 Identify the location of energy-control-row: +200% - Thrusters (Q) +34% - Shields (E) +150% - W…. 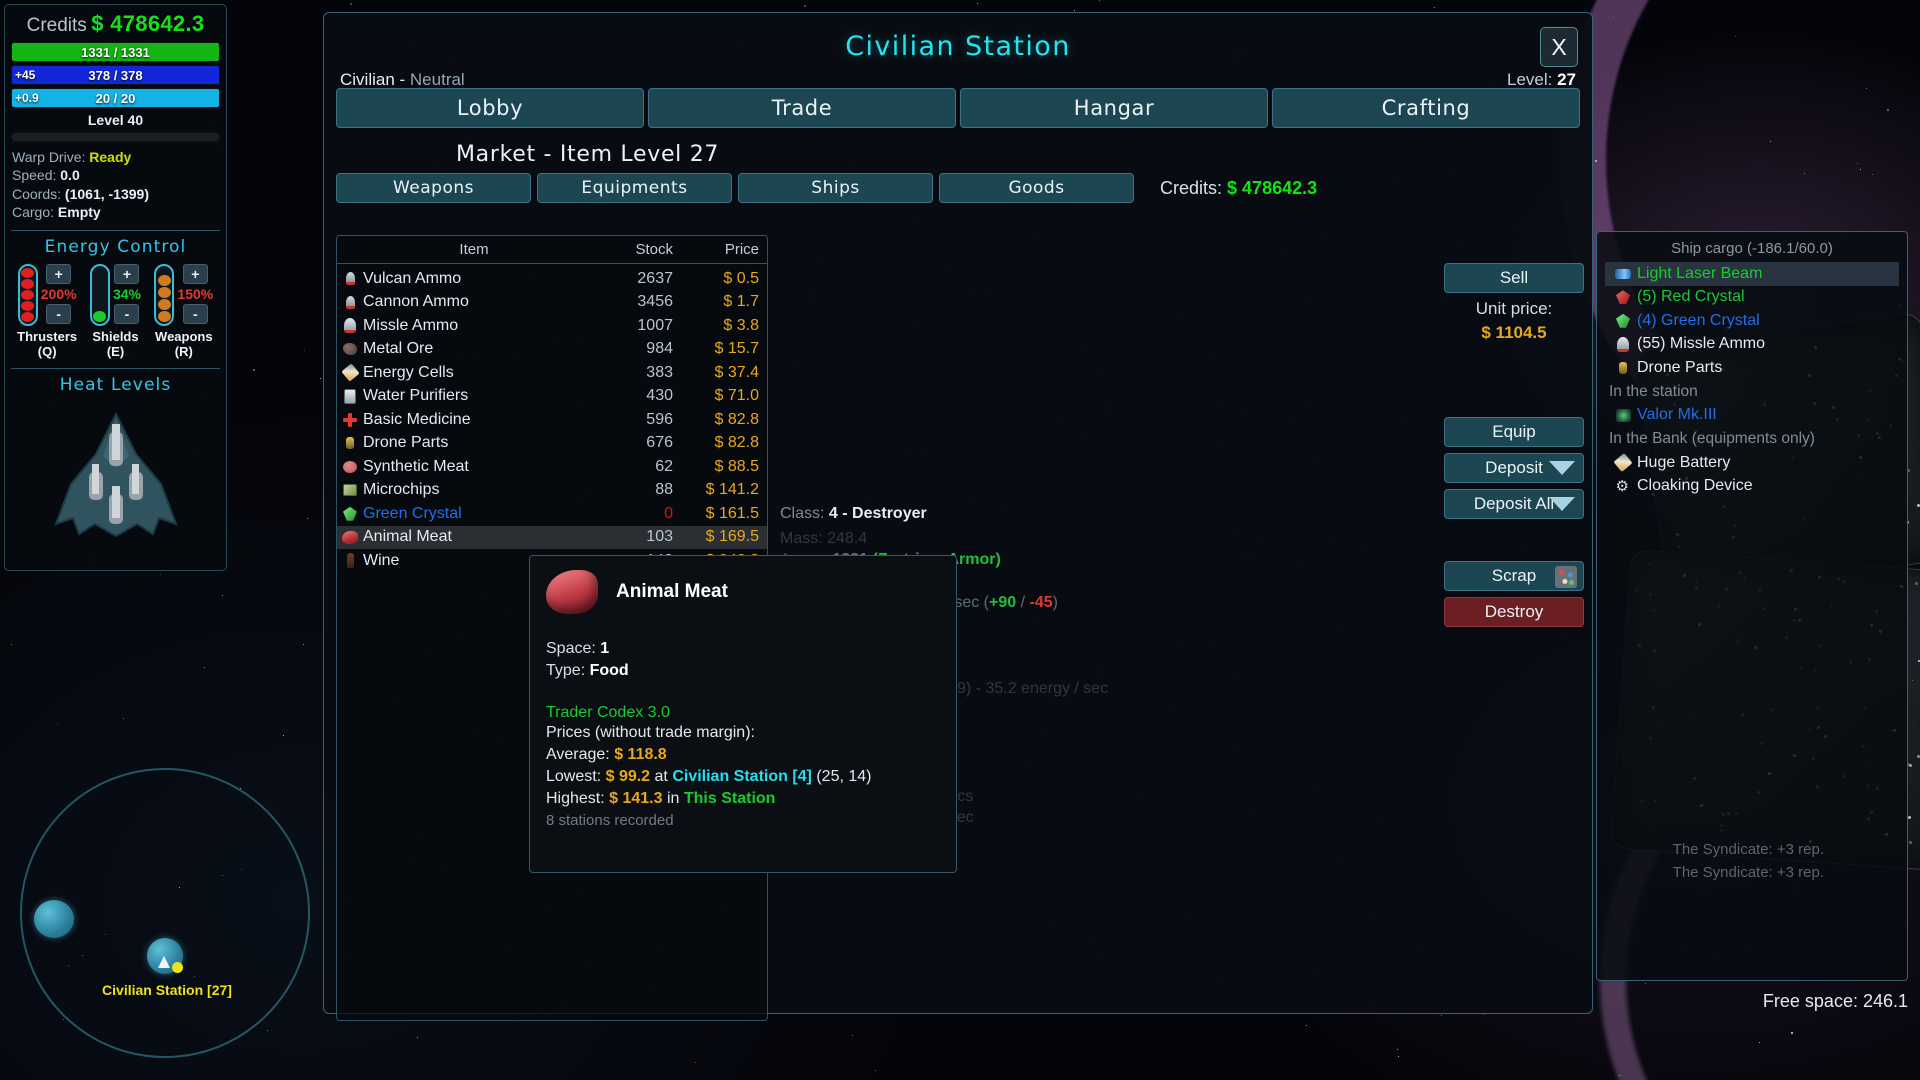
(115, 311).